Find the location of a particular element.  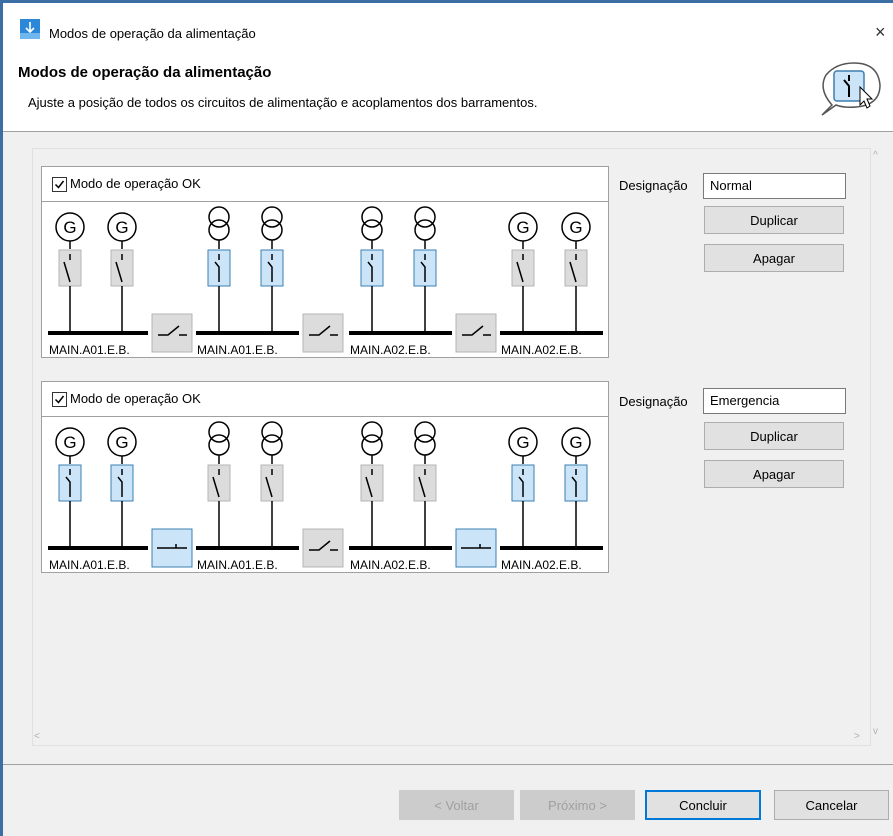

wizard-footer: < Voltar Próximo > Concluir Cancelar is located at coordinates (448, 800).